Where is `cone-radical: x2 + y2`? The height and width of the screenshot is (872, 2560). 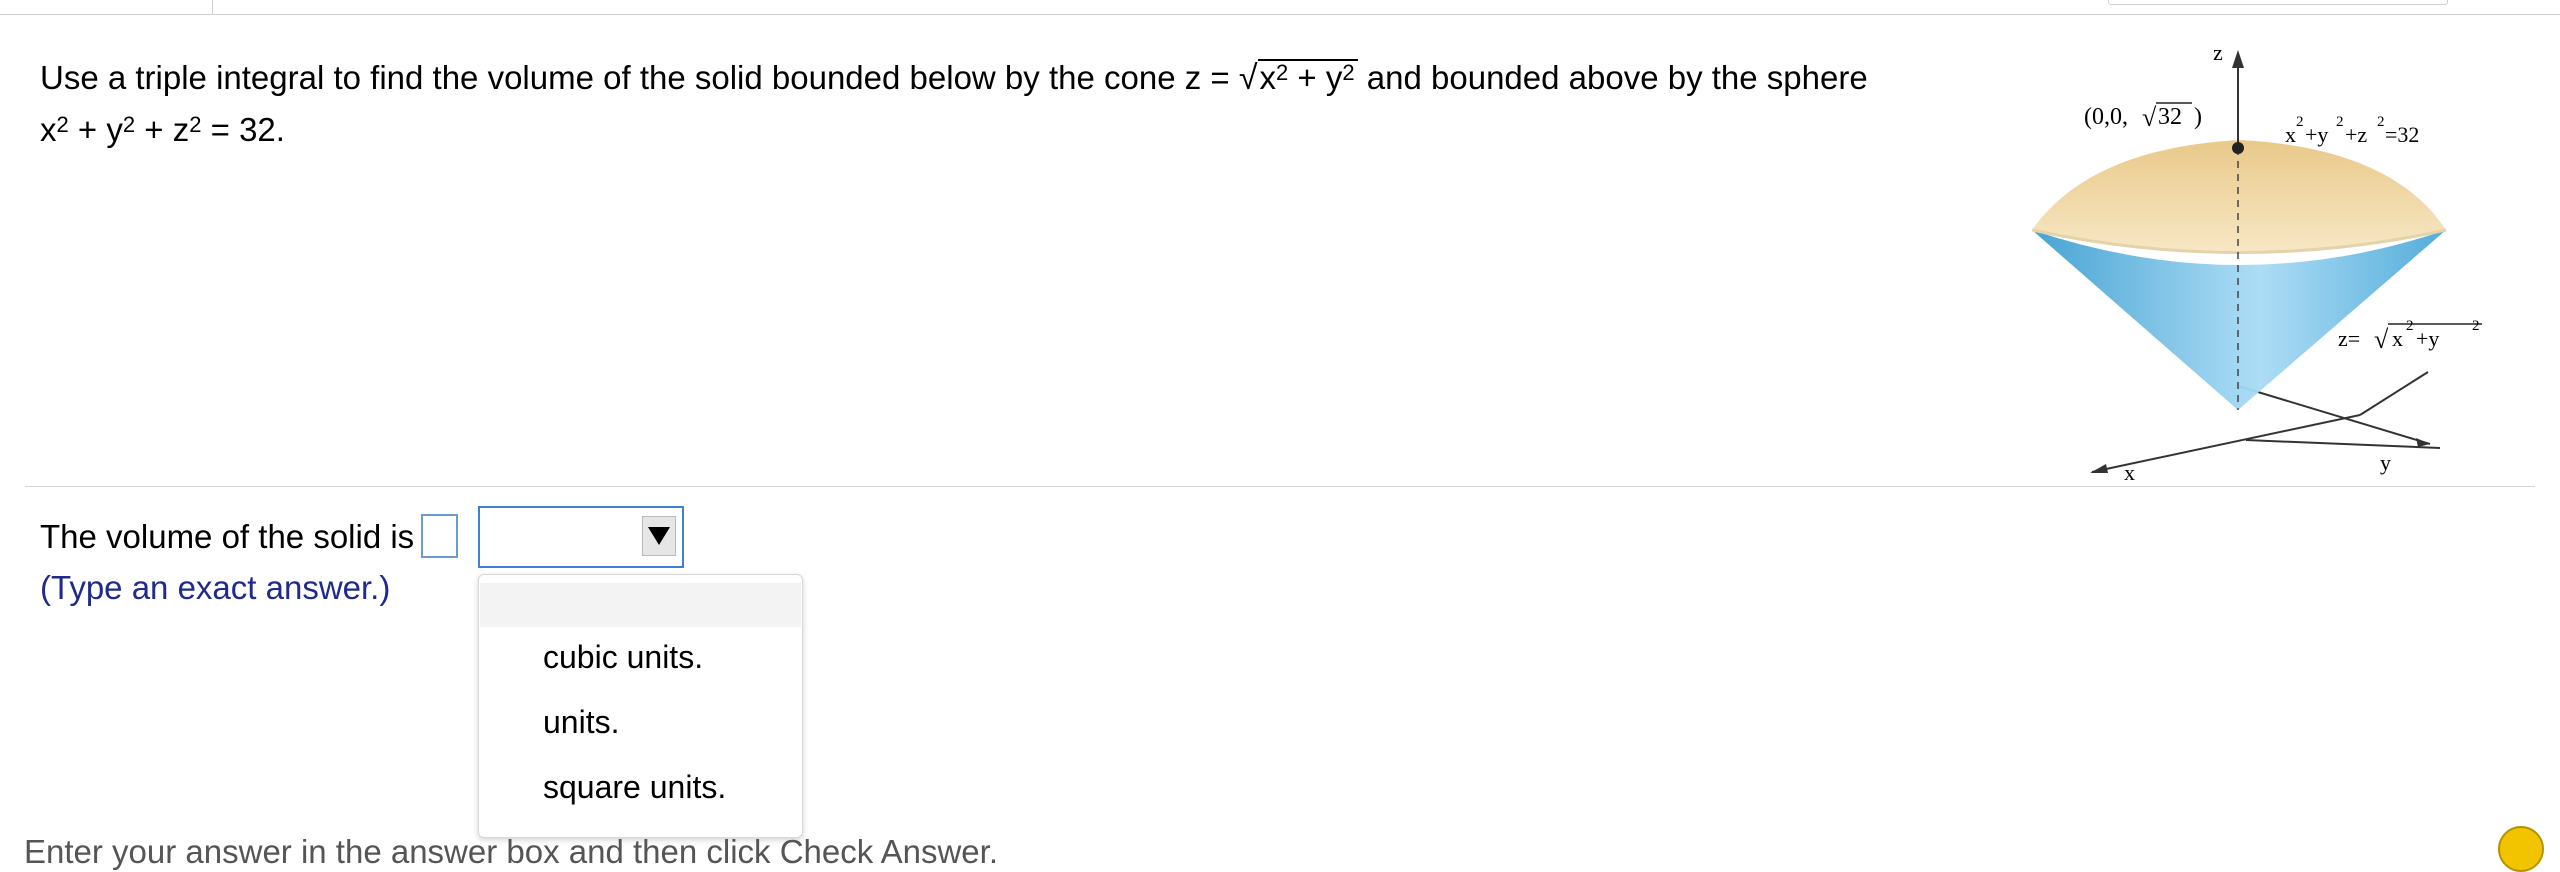
cone-radical: x2 + y2 is located at coordinates (1307, 77).